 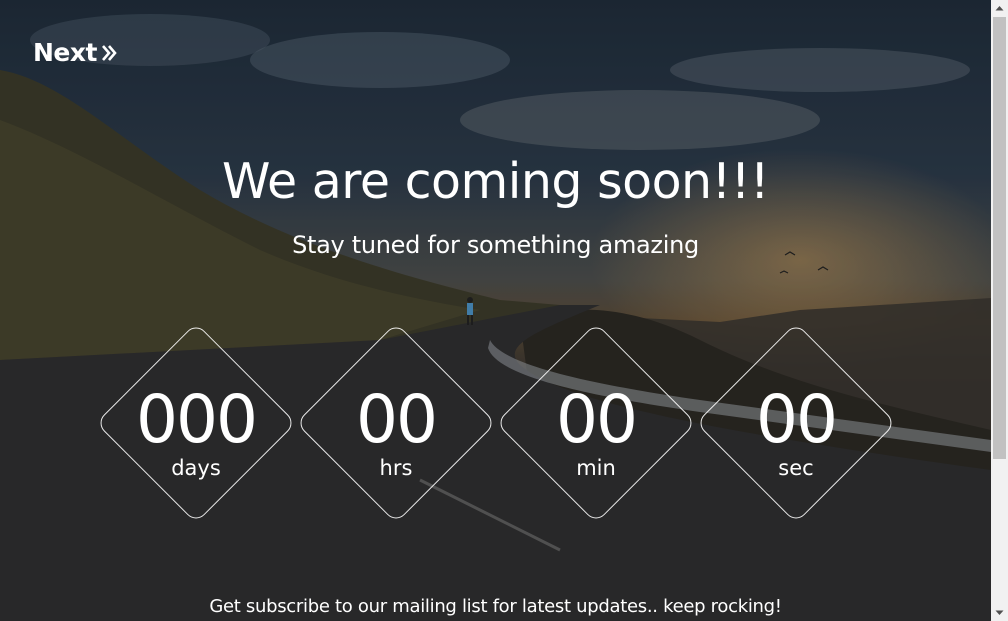 I want to click on scroll-up-arrow-icon, so click(x=999, y=8).